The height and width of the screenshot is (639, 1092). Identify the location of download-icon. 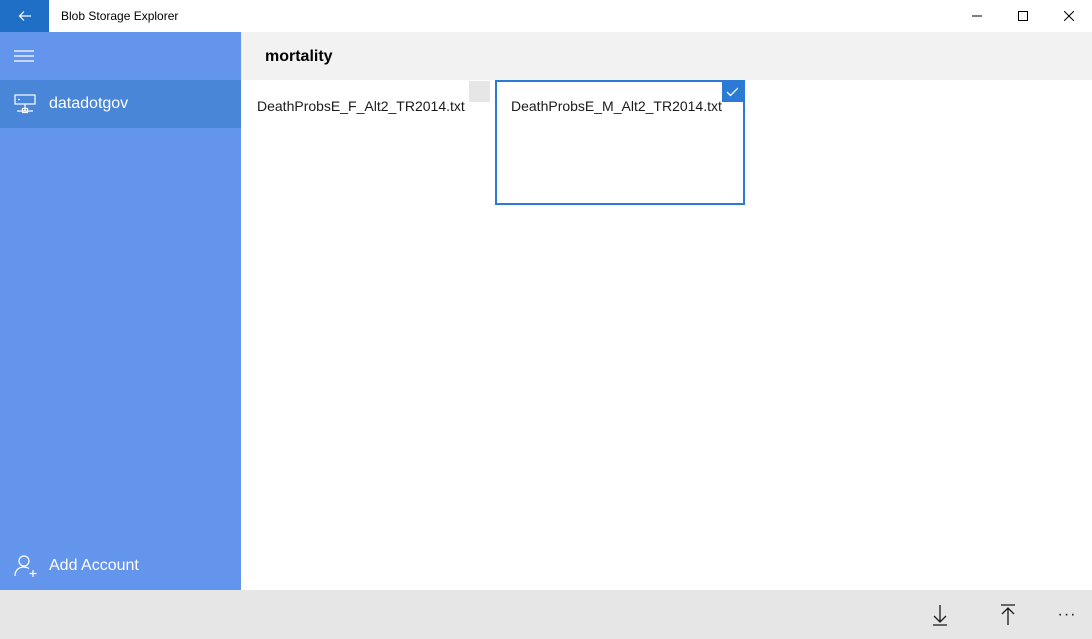
(940, 615).